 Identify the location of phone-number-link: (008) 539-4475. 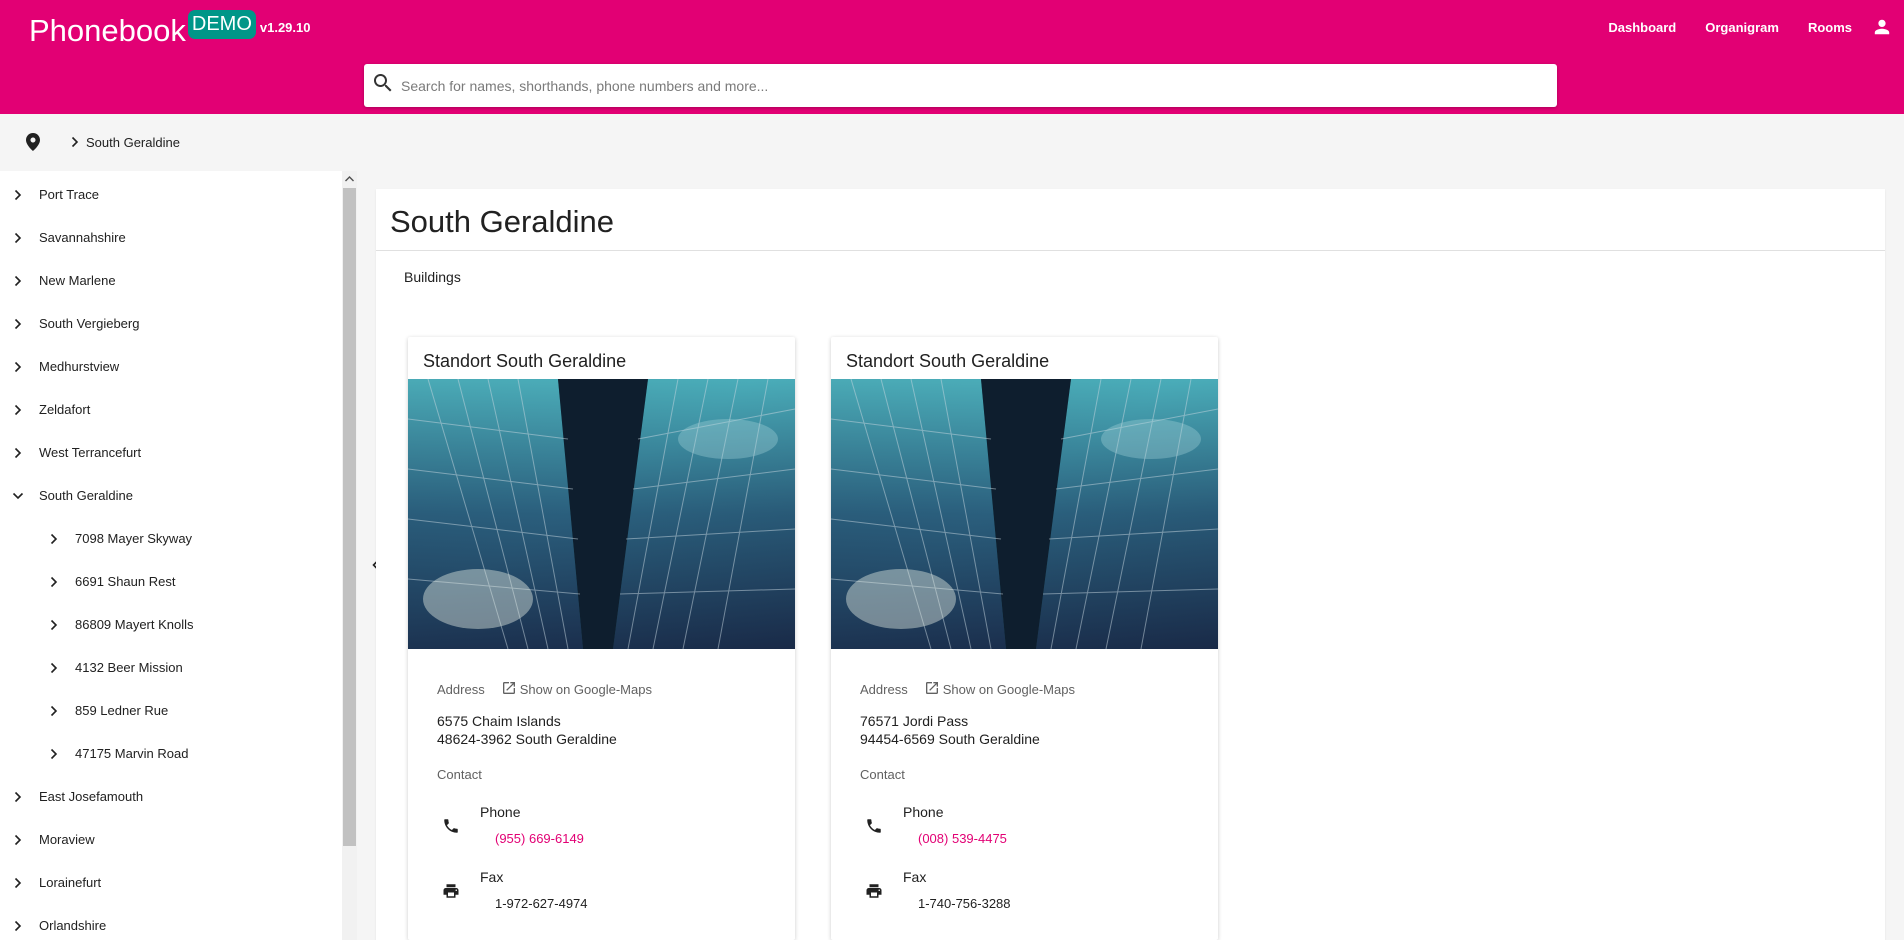
(962, 838).